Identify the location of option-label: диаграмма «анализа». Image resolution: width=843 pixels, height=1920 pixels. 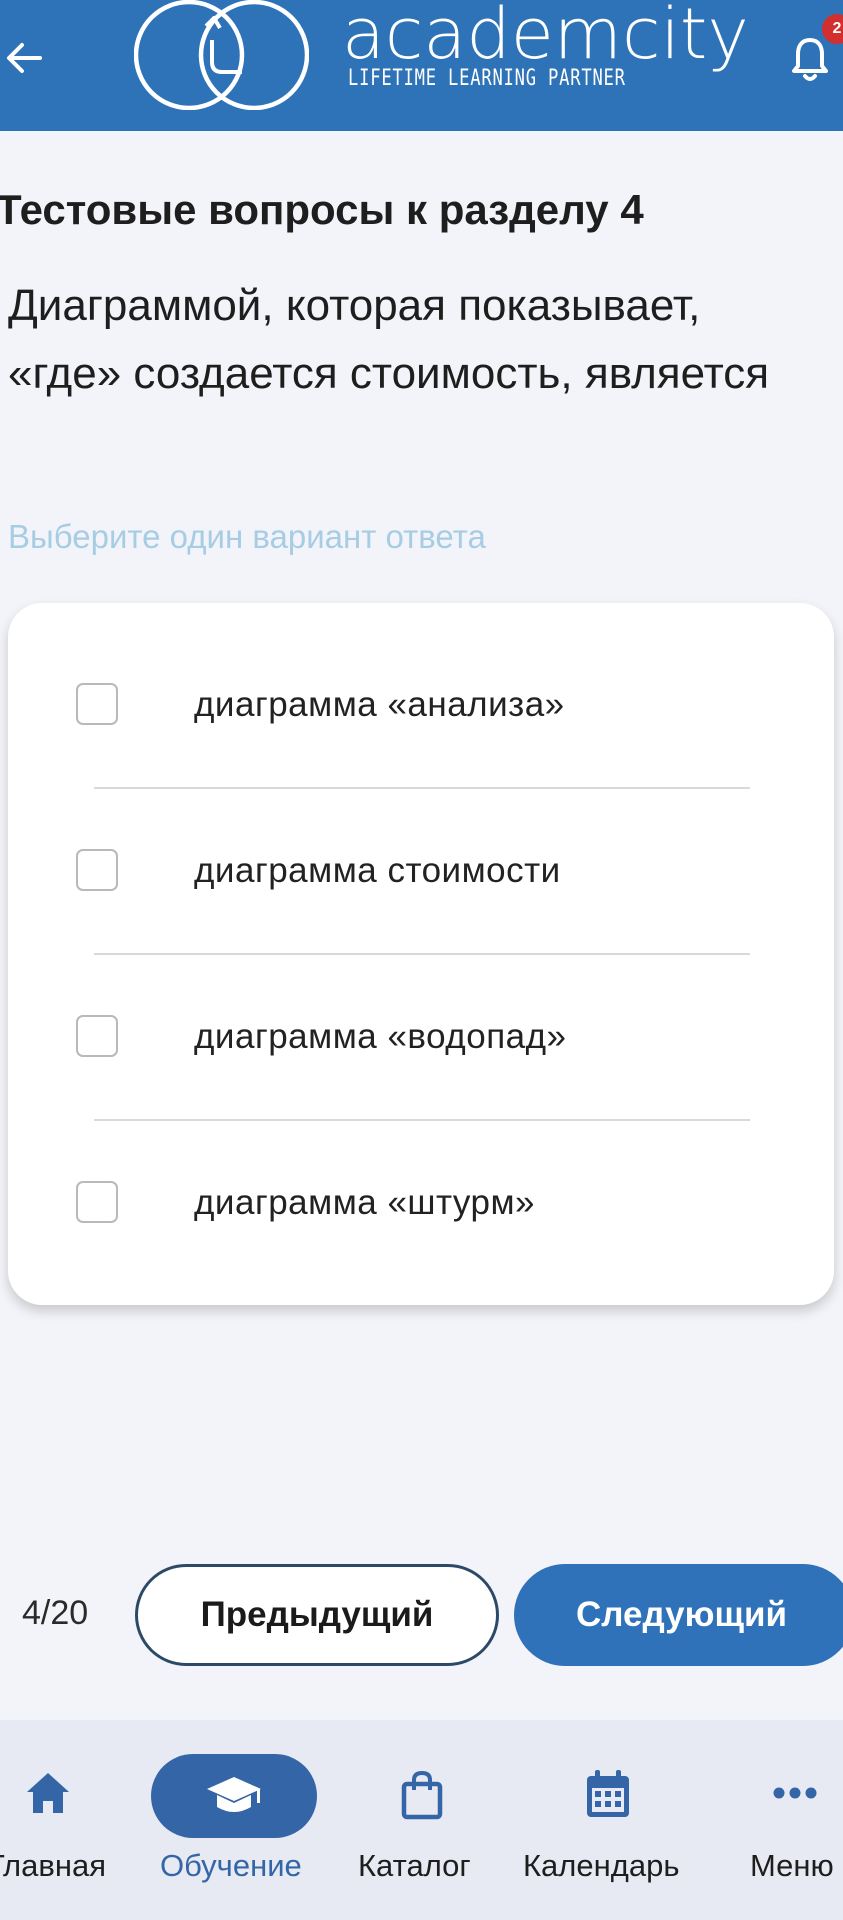
(379, 704).